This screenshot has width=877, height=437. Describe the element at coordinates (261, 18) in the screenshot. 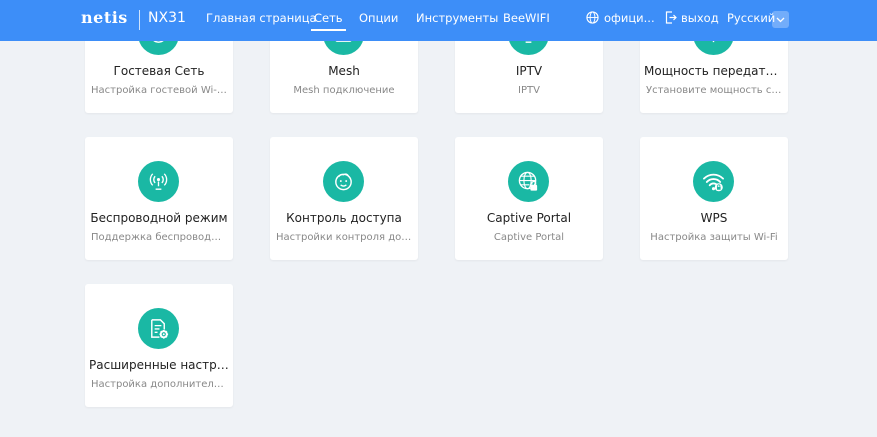

I see `nav-home: Главная страница` at that location.